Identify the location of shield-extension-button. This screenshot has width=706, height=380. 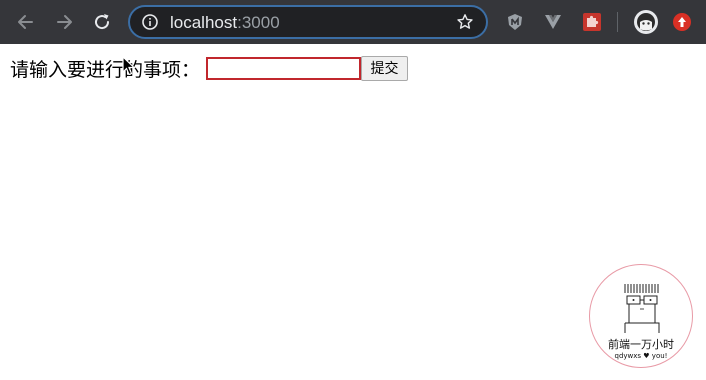
(515, 22).